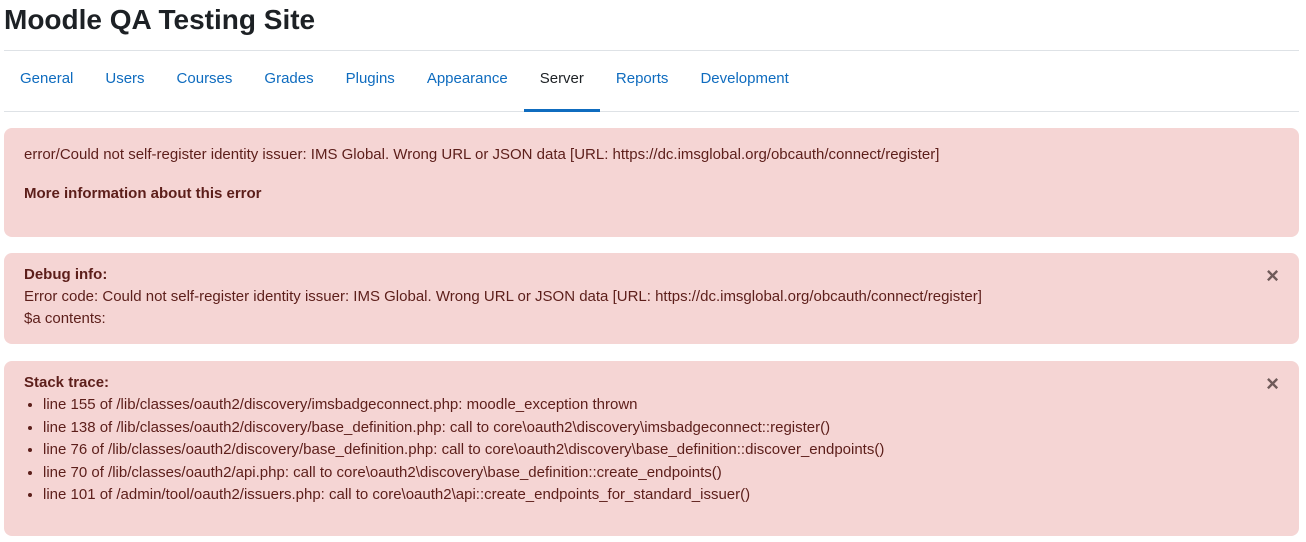  I want to click on tab-general: General, so click(46, 81).